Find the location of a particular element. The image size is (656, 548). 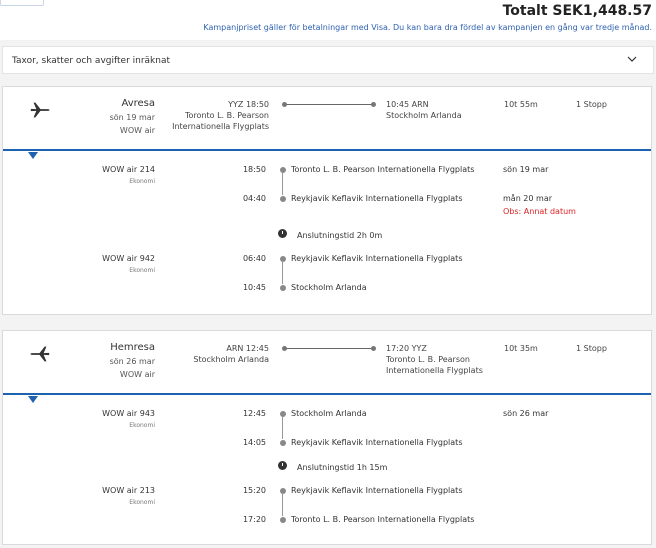

outbound-airline: WOW air is located at coordinates (137, 130).